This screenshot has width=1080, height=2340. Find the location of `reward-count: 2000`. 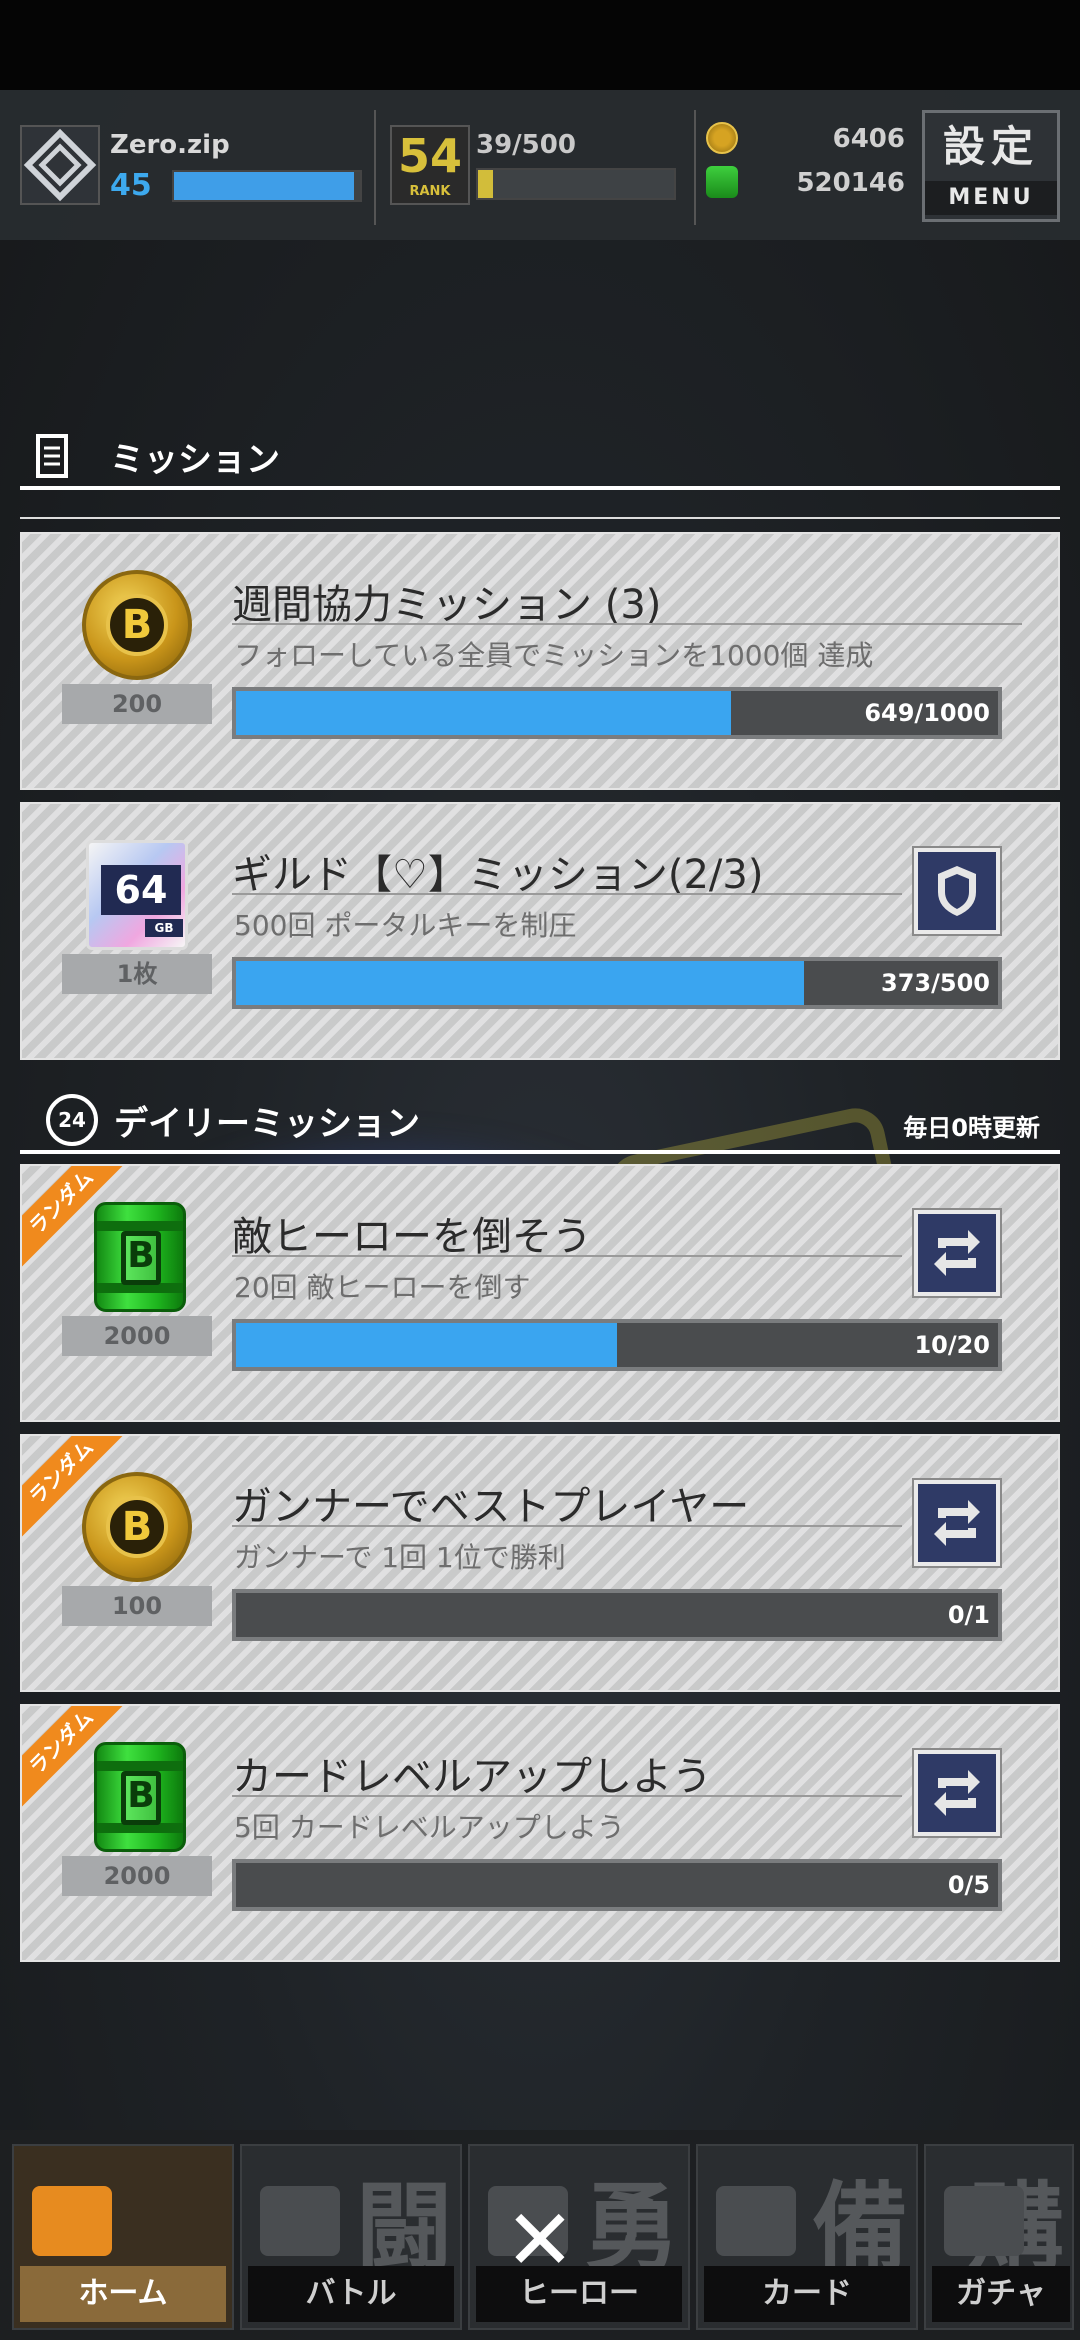

reward-count: 2000 is located at coordinates (137, 1876).